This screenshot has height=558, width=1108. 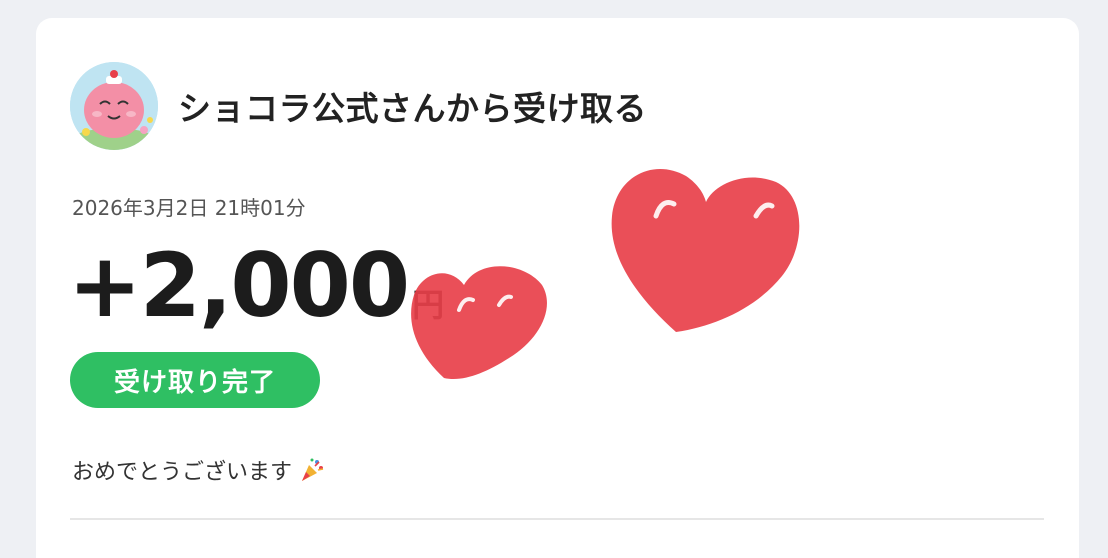 What do you see at coordinates (195, 380) in the screenshot?
I see `status-badge: 受け取り完了` at bounding box center [195, 380].